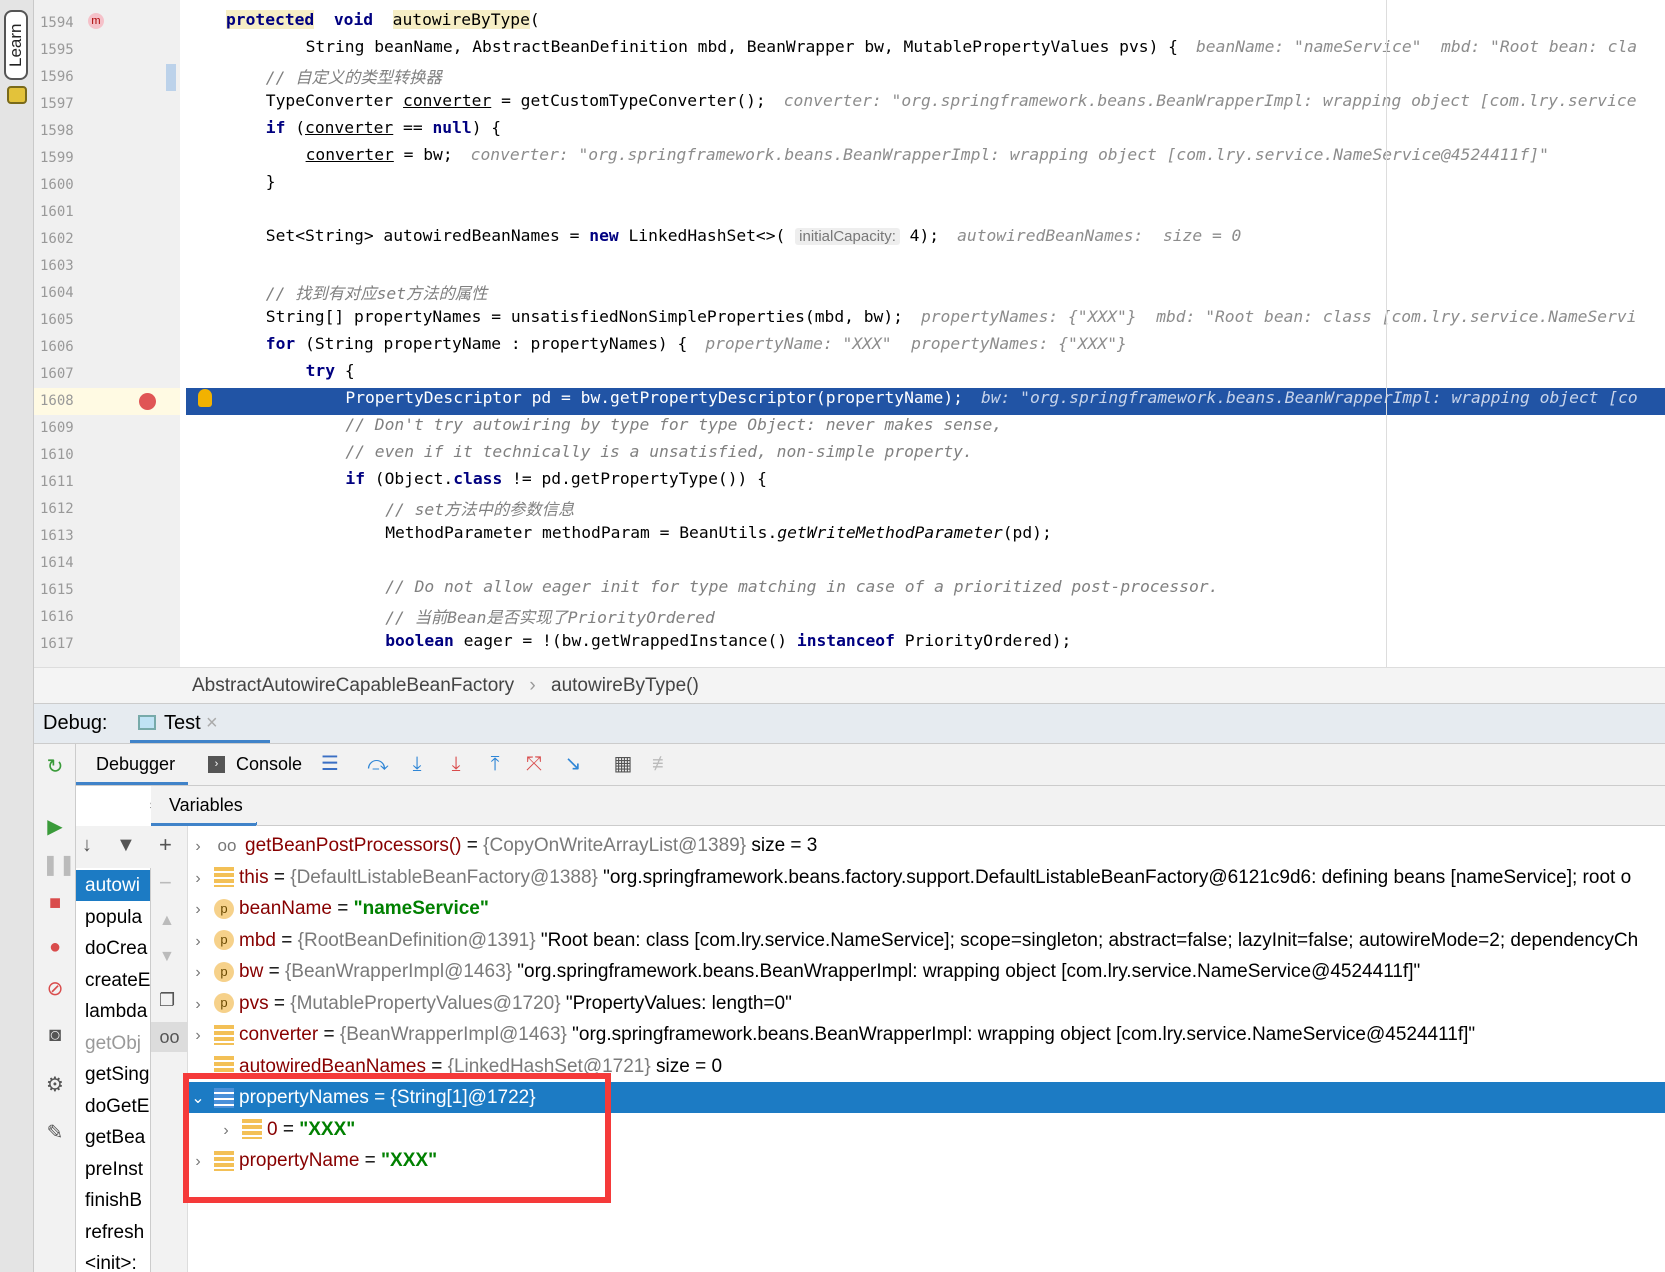 This screenshot has height=1272, width=1665. I want to click on stack-frame: doGetE, so click(113, 1106).